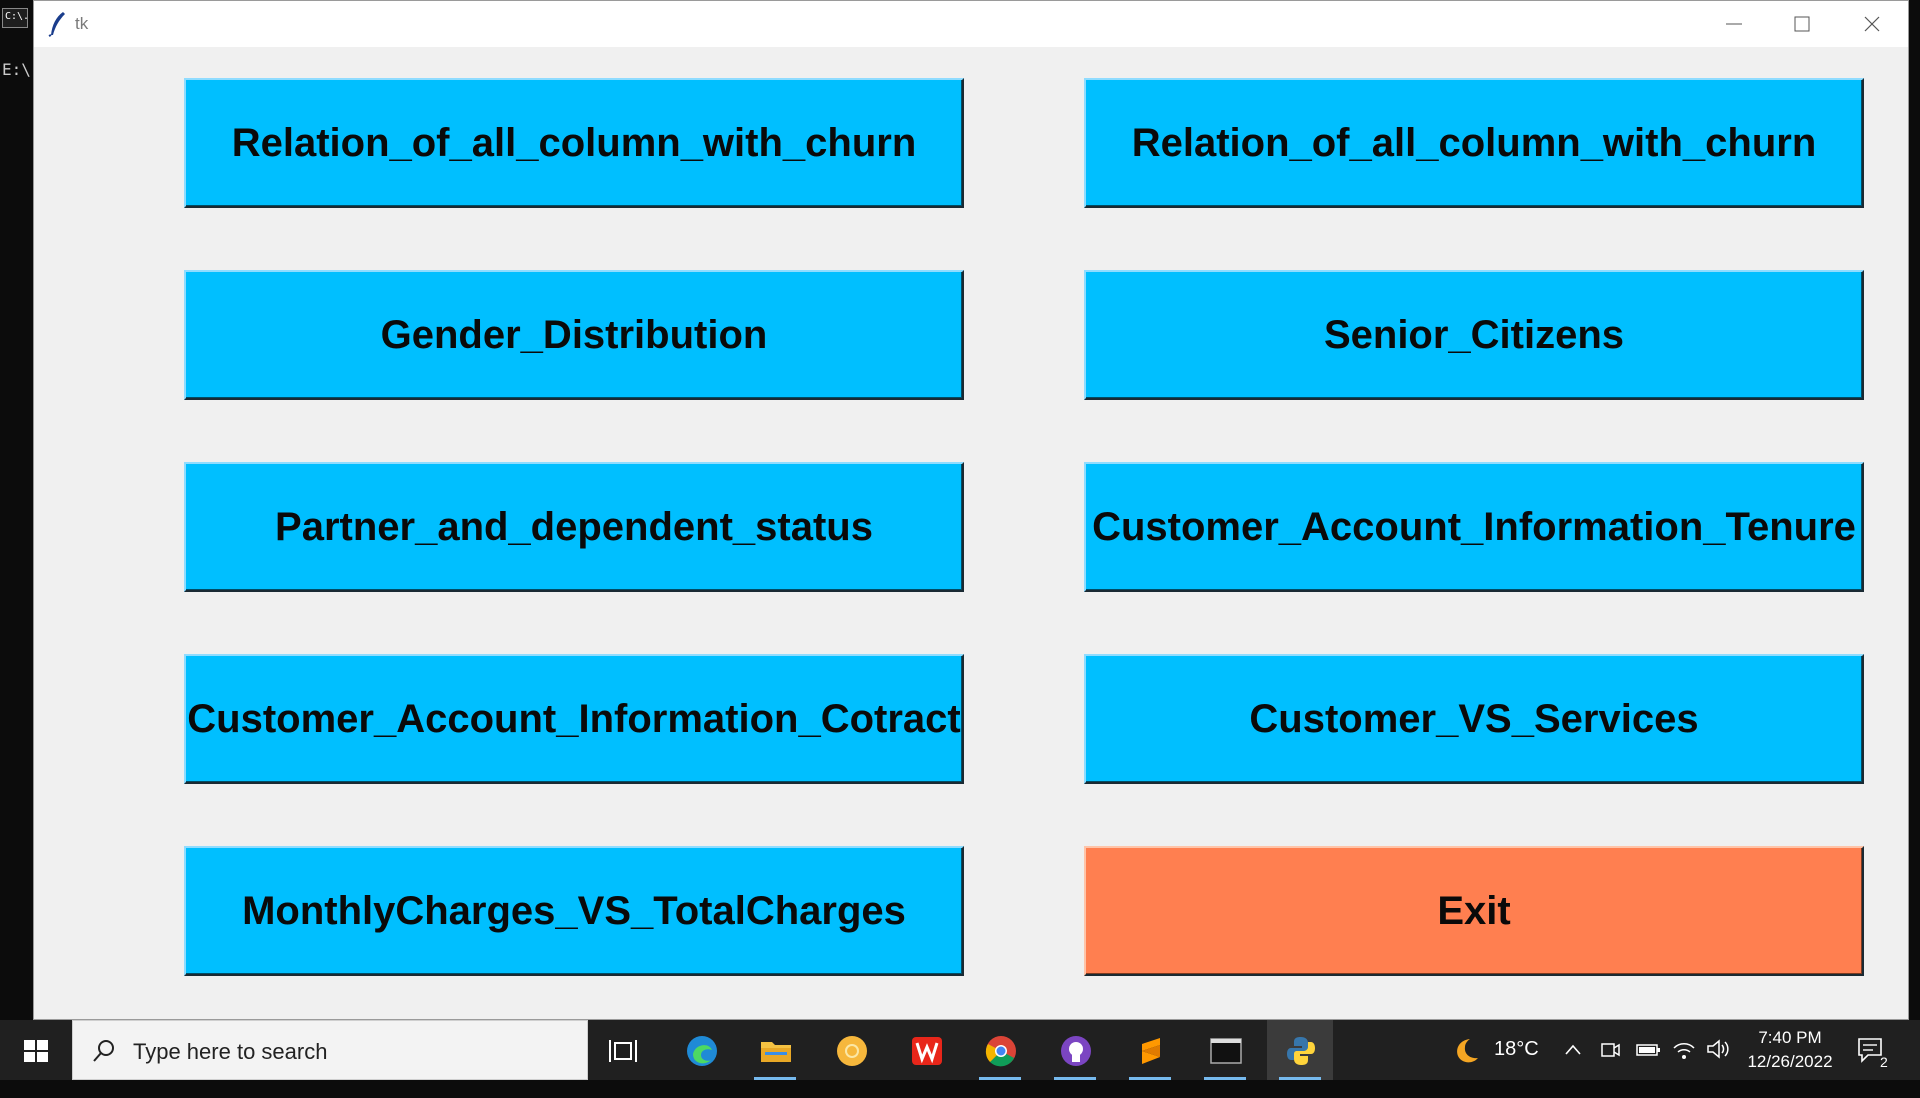 This screenshot has height=1098, width=1920. I want to click on button-label: Senior_Citizens, so click(1474, 334).